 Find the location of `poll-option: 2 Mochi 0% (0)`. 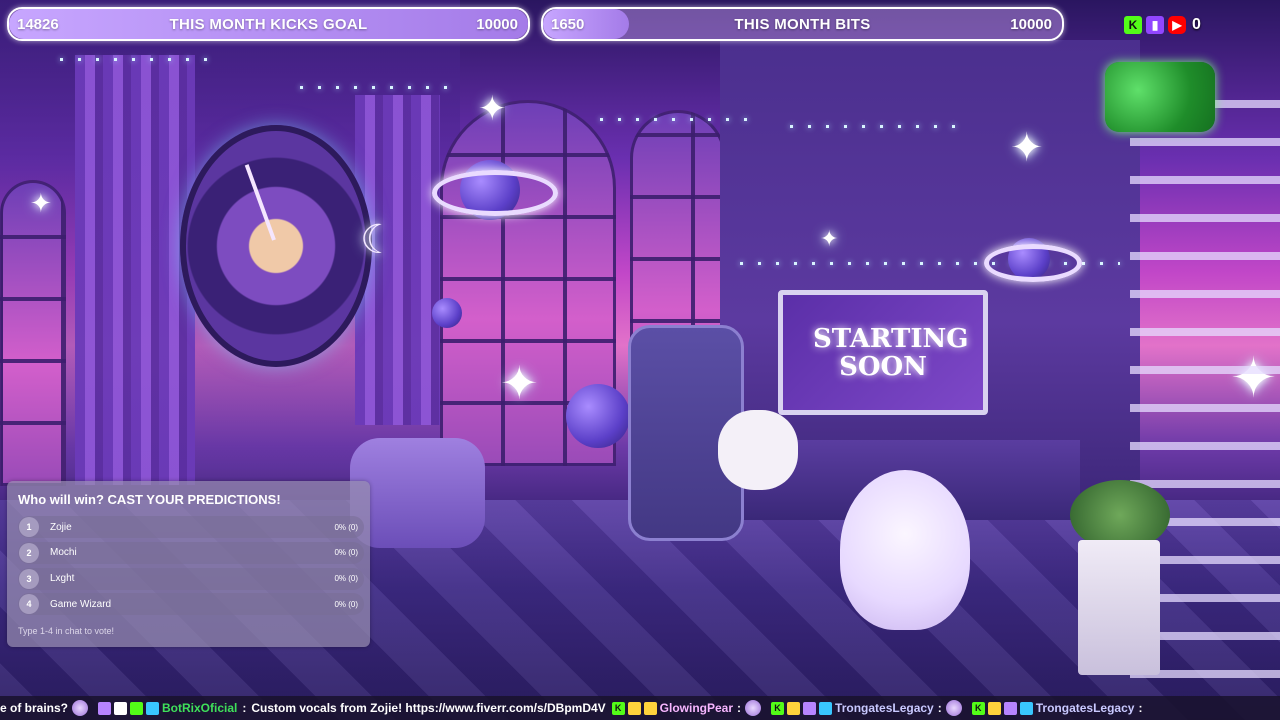

poll-option: 2 Mochi 0% (0) is located at coordinates (191, 552).